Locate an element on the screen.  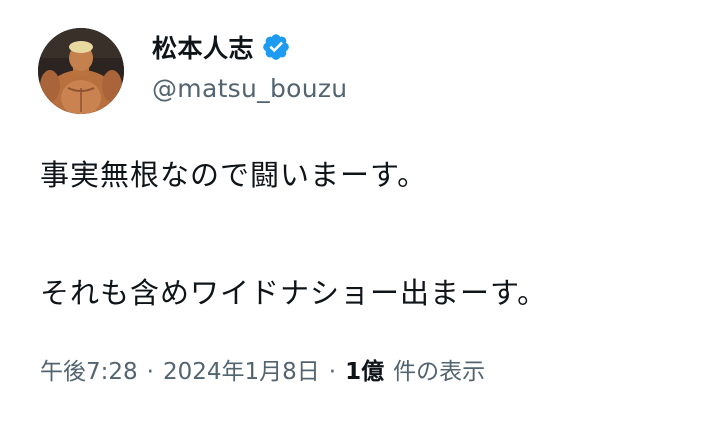
tweet-date: 2024年1月8日 is located at coordinates (241, 369).